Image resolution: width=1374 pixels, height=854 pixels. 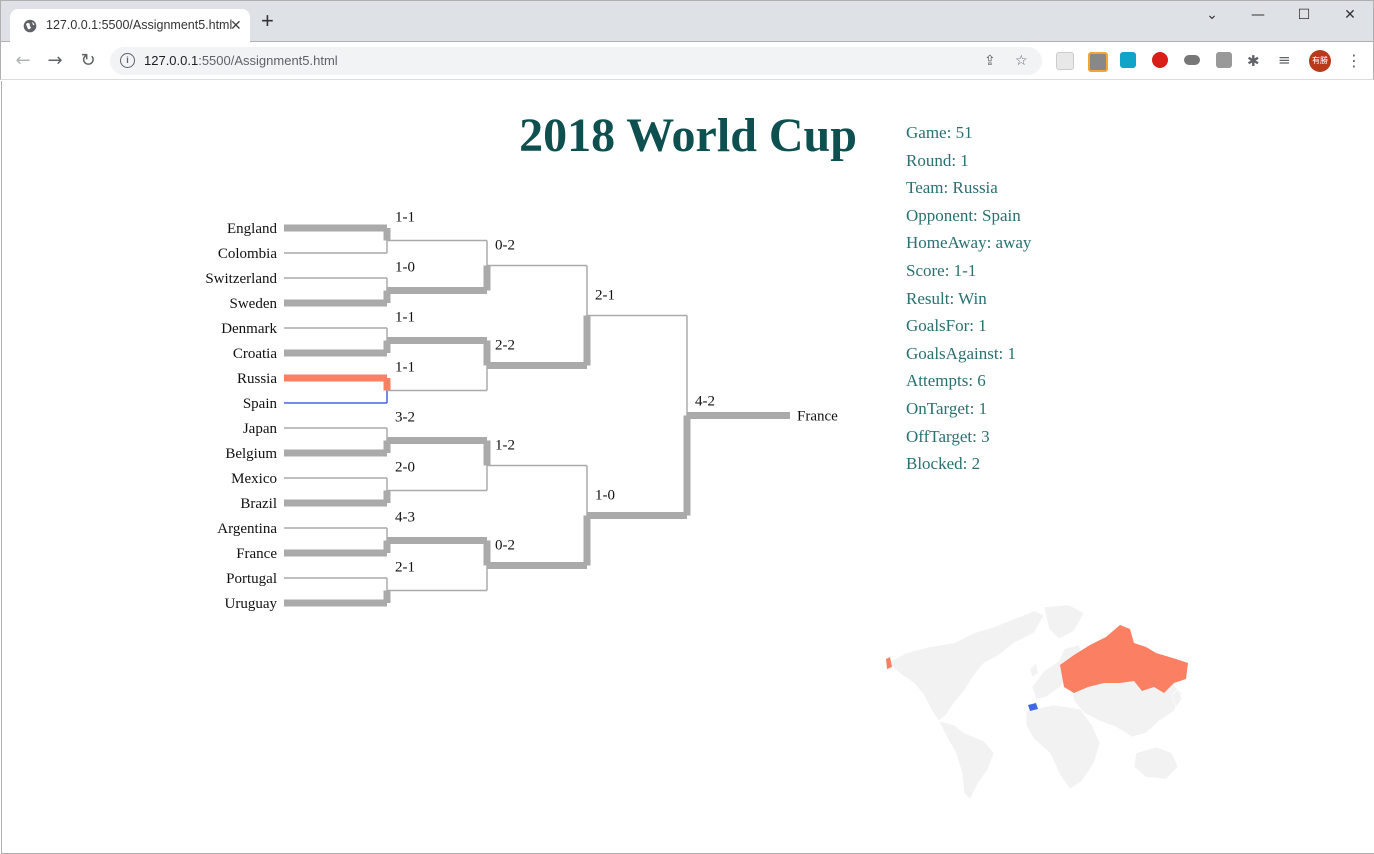 What do you see at coordinates (1212, 18) in the screenshot?
I see `tab-search-icon: ⌄` at bounding box center [1212, 18].